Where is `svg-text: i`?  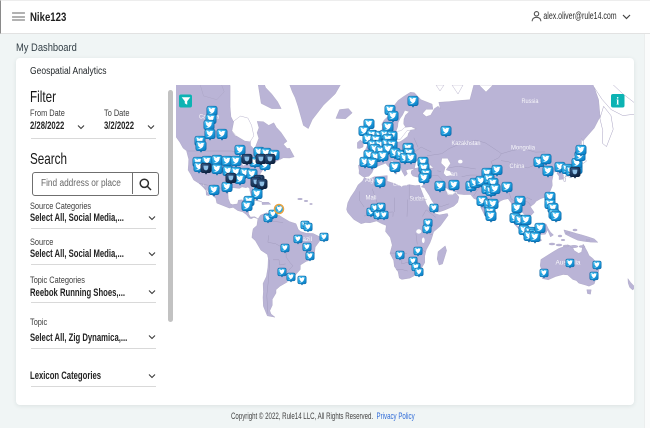
svg-text: i is located at coordinates (617, 101).